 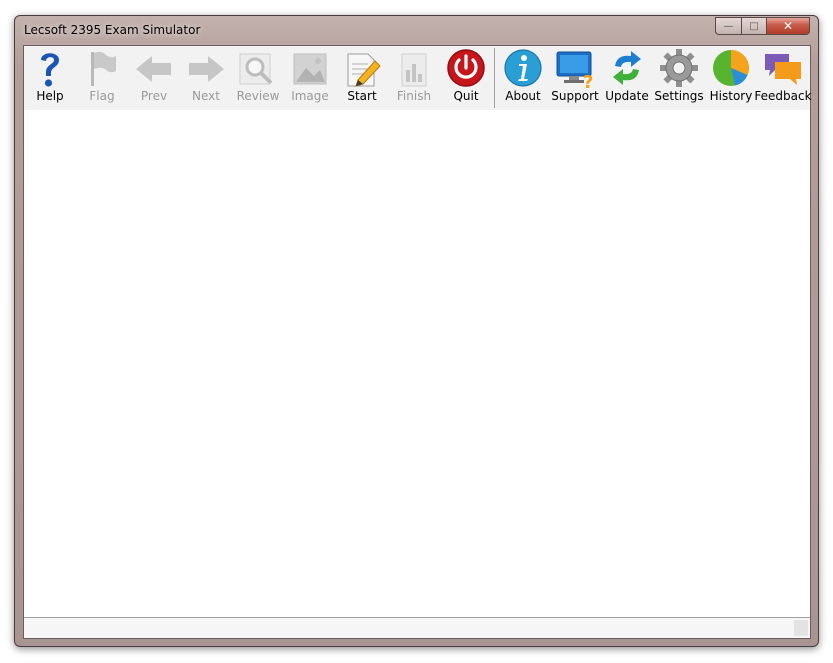 I want to click on info-icon, so click(x=523, y=68).